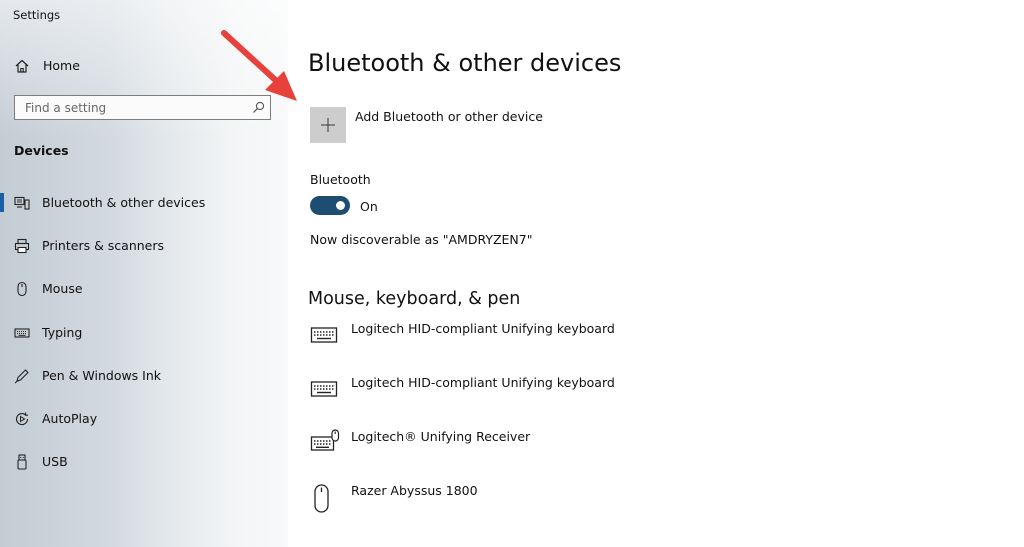 Image resolution: width=1024 pixels, height=547 pixels. I want to click on sidebar-item-label: AutoPlay, so click(70, 418).